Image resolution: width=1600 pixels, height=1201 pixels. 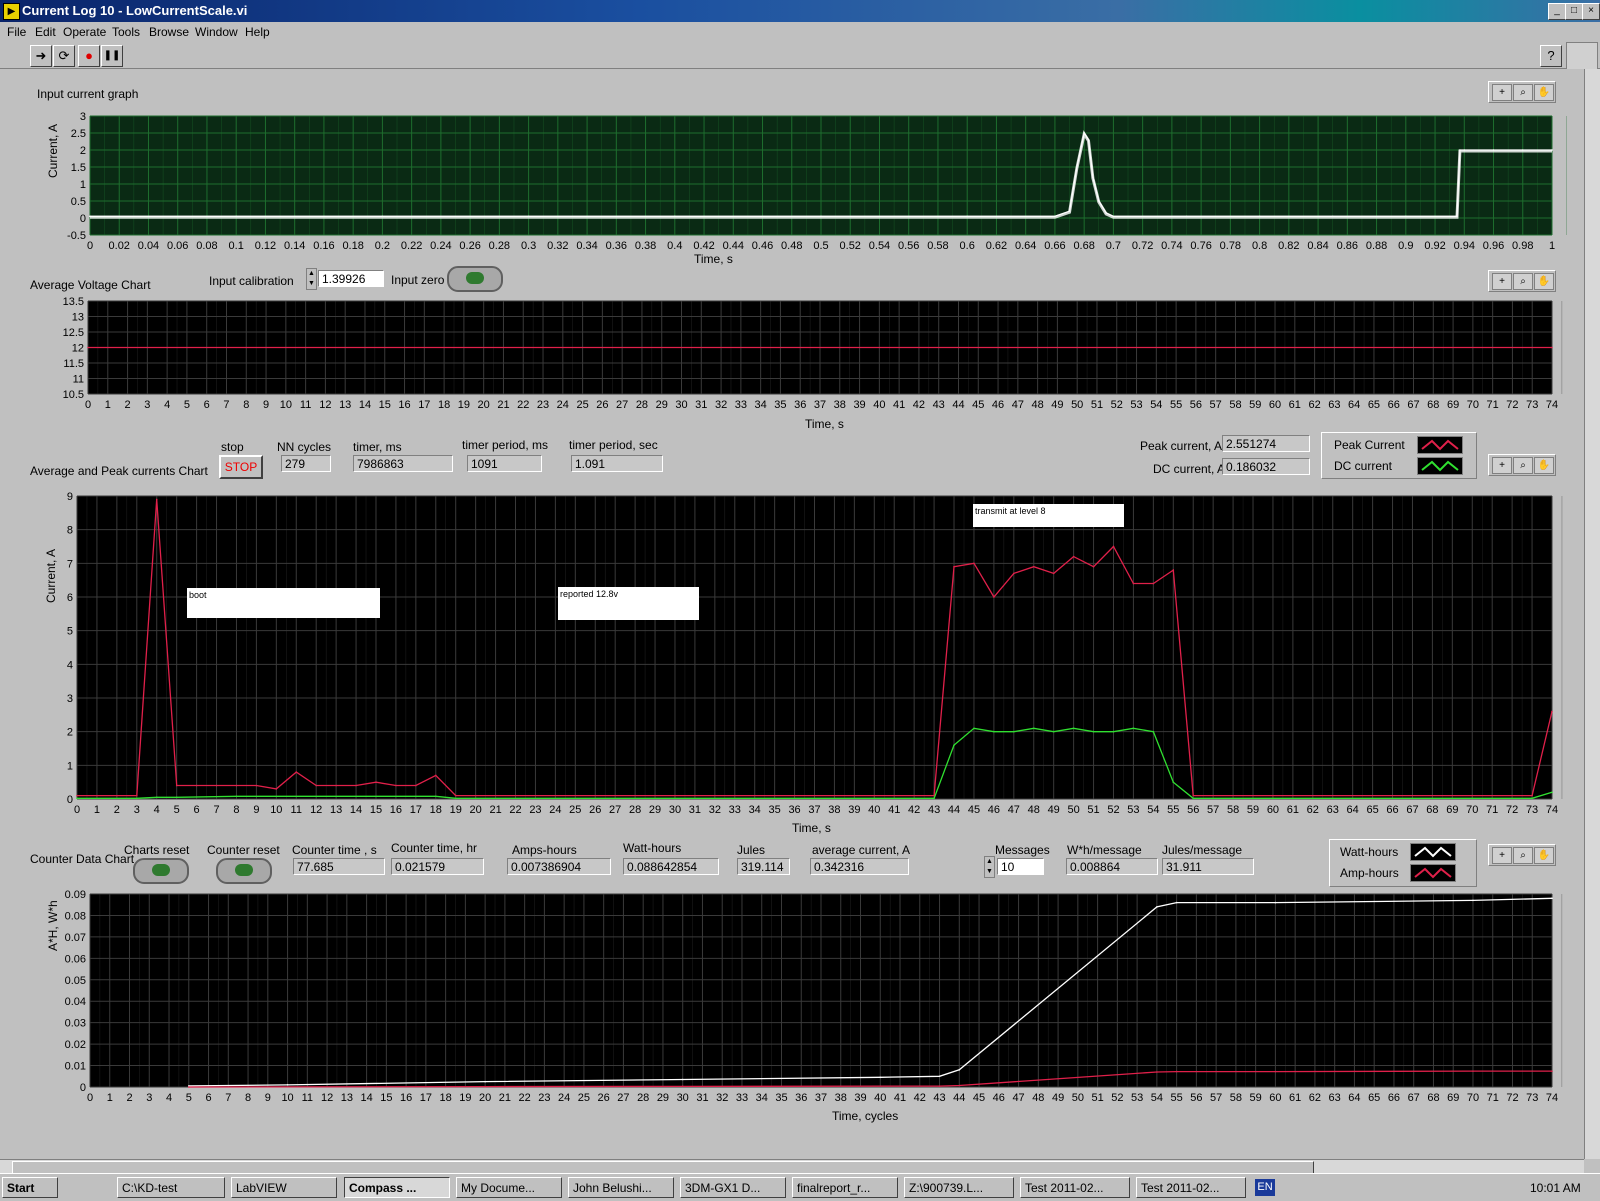 I want to click on g4-xtick: 69, so click(x=1453, y=1098).